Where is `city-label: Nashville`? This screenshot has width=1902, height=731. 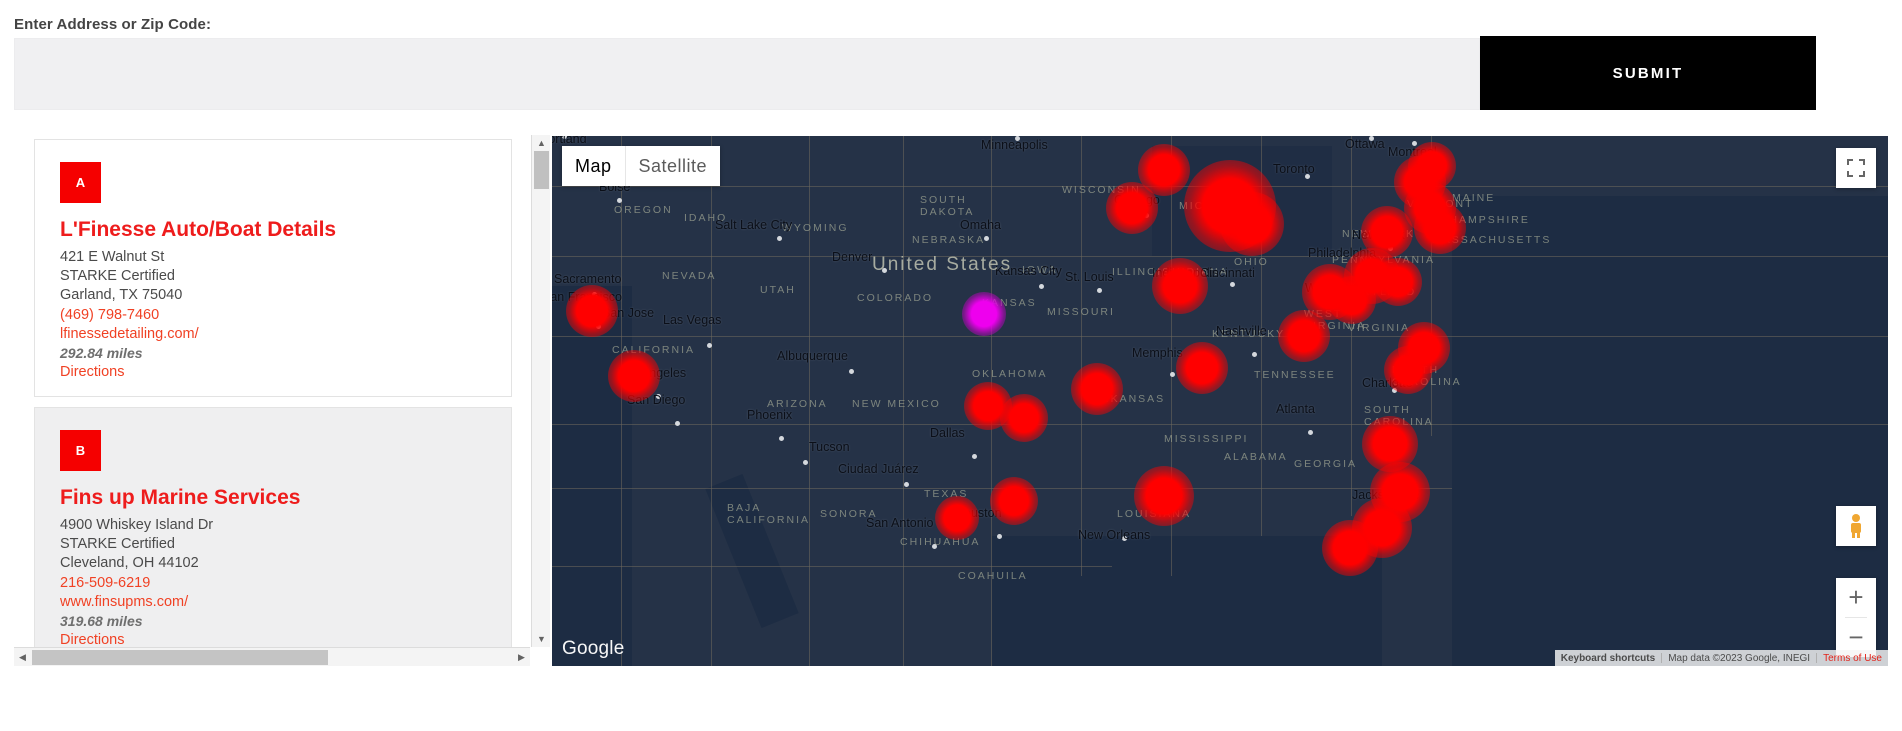
city-label: Nashville is located at coordinates (1241, 331).